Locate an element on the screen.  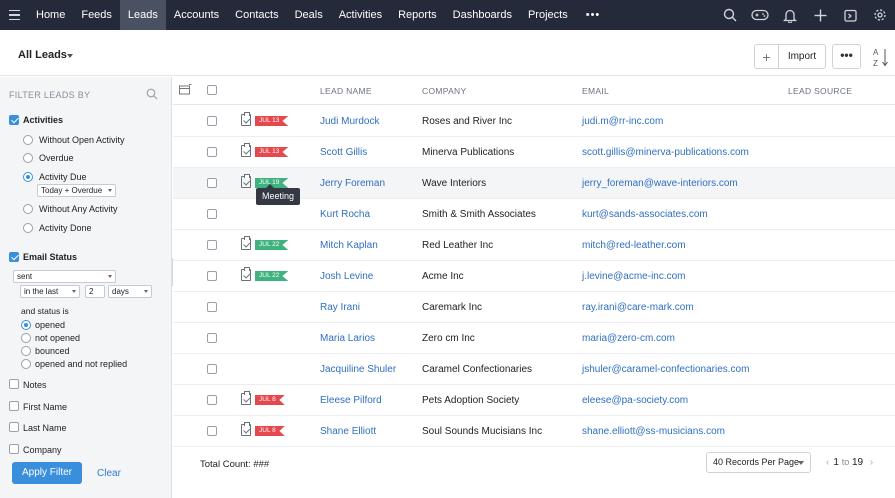
email-status-checkbox is located at coordinates (14, 257).